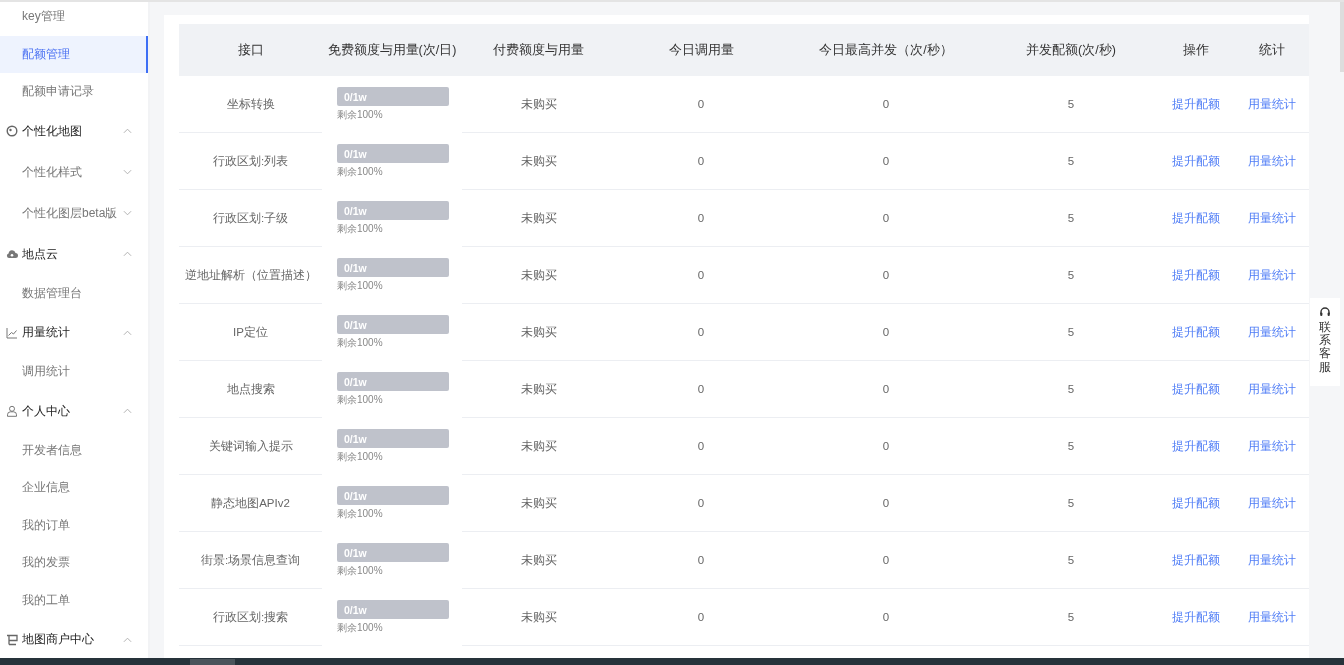  What do you see at coordinates (74, 488) in the screenshot?
I see `sidebar-item: 企业信息` at bounding box center [74, 488].